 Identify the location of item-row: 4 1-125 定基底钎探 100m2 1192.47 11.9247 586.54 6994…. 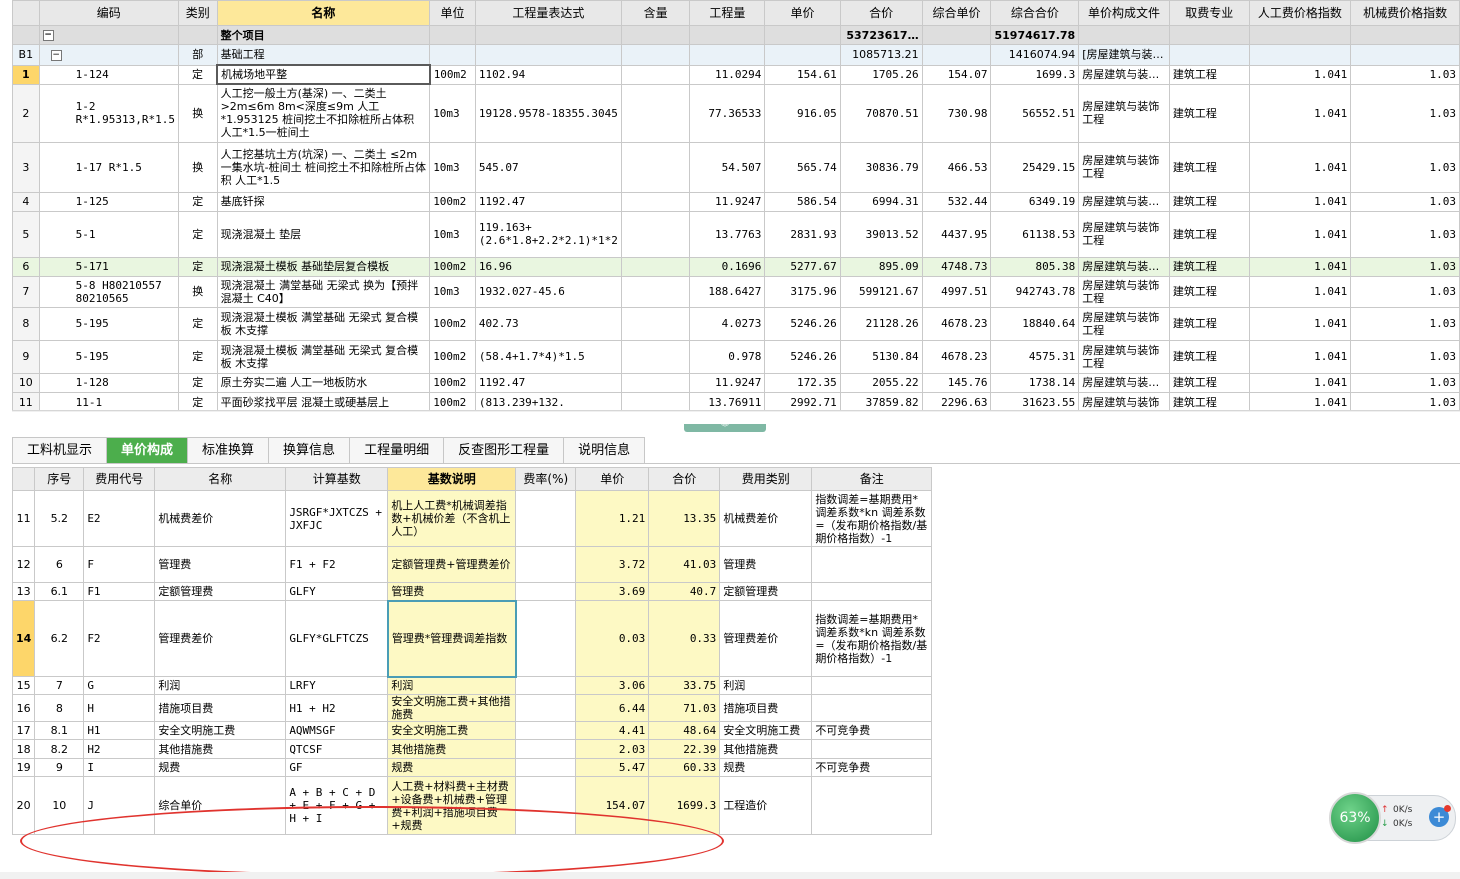
(736, 201).